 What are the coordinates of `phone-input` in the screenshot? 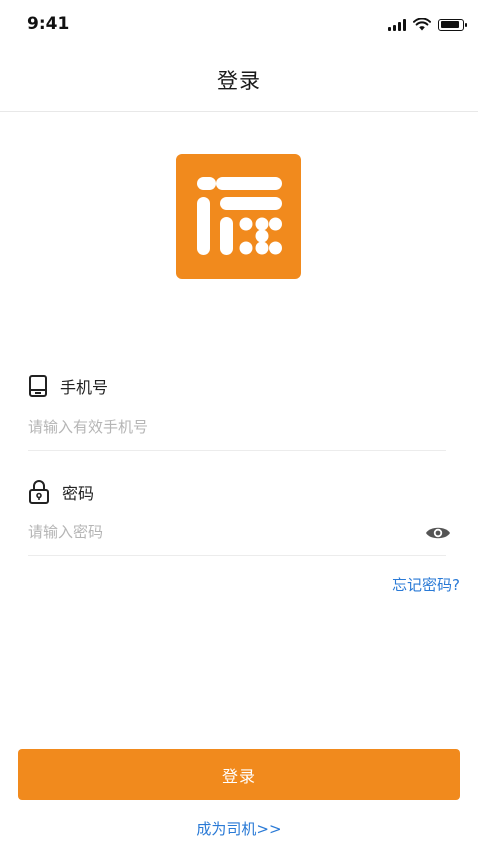 It's located at (237, 427).